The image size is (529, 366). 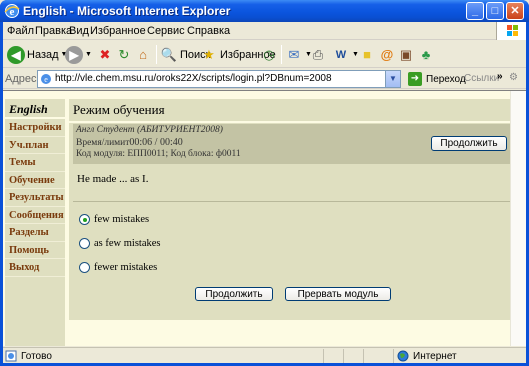 I want to click on svg-text: e, so click(x=46, y=79).